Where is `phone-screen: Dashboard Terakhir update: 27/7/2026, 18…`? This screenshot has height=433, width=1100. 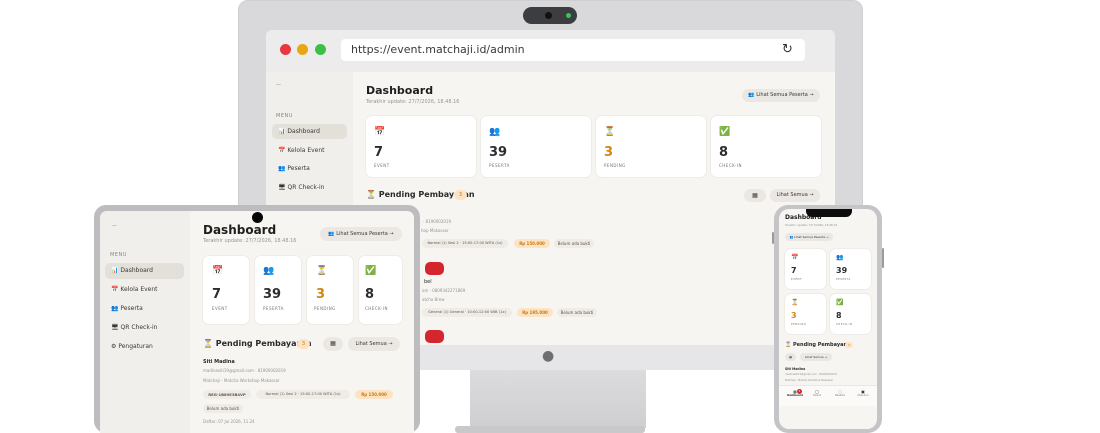 phone-screen: Dashboard Terakhir update: 27/7/2026, 18… is located at coordinates (828, 319).